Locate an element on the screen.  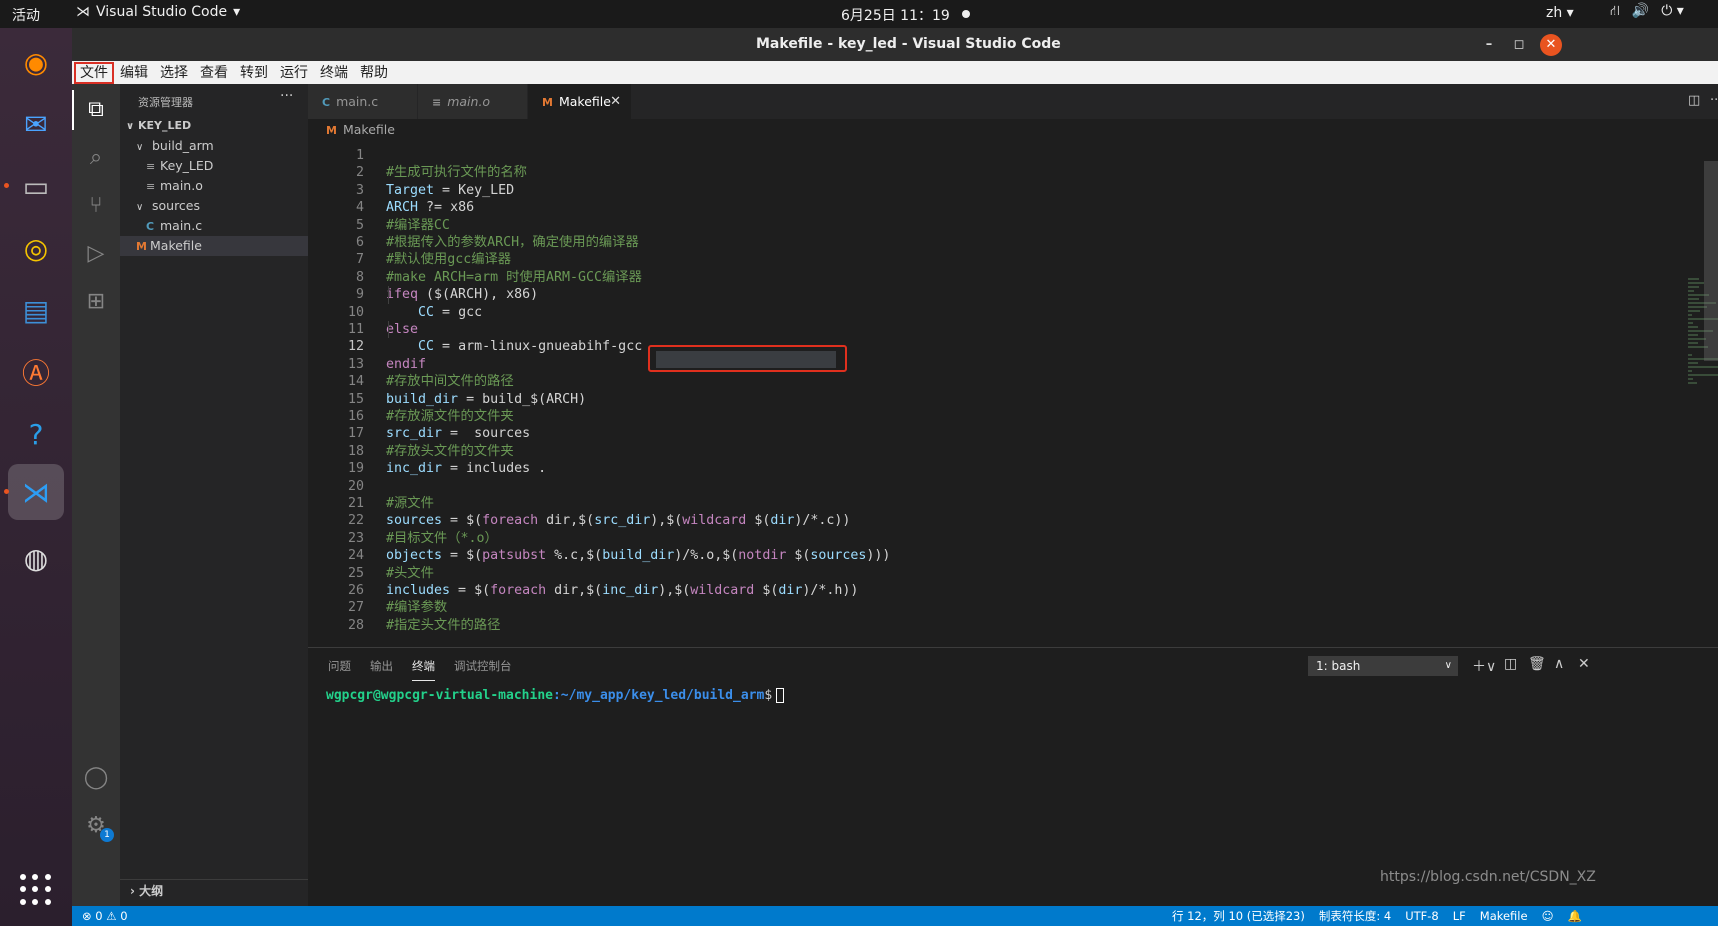
extensions-icon: ⊞ is located at coordinates (96, 302).